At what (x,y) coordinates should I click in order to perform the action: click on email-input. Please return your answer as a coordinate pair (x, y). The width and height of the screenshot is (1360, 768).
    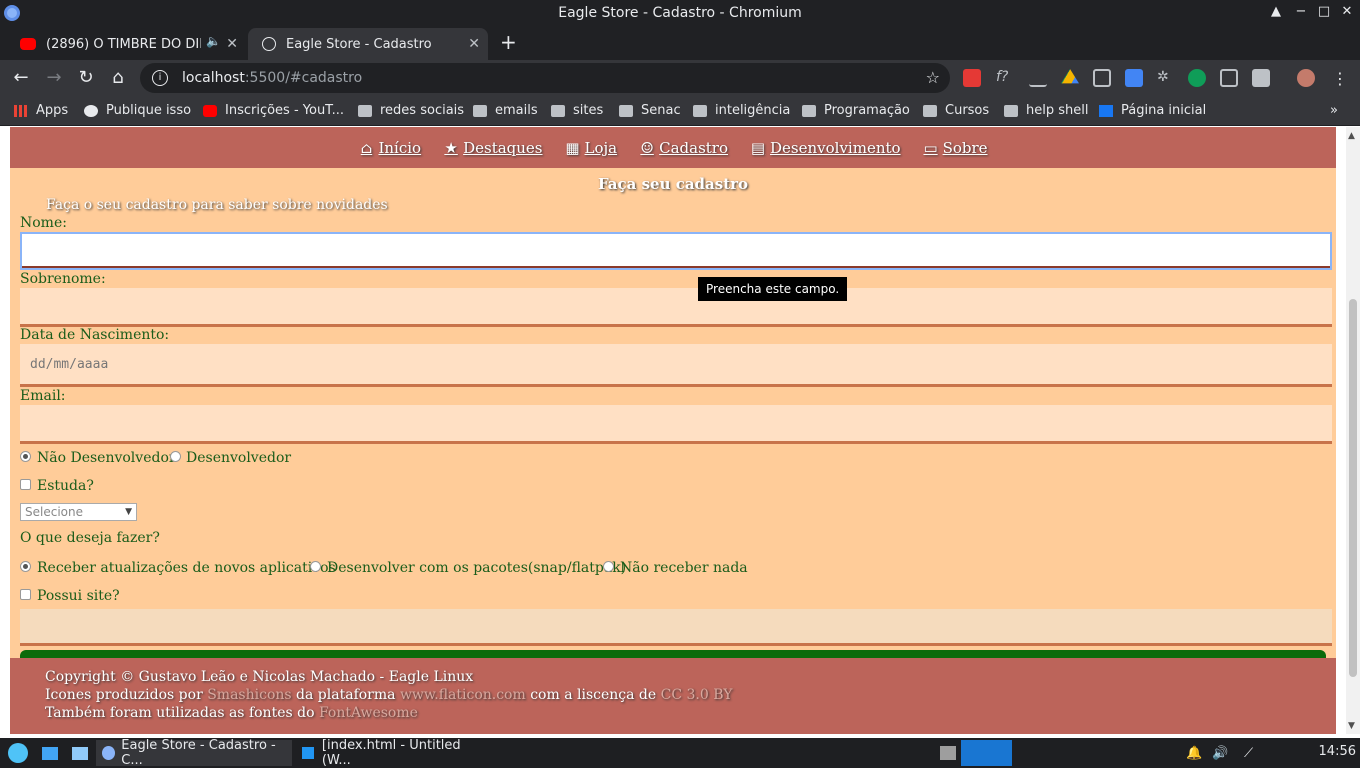
    Looking at the image, I should click on (676, 424).